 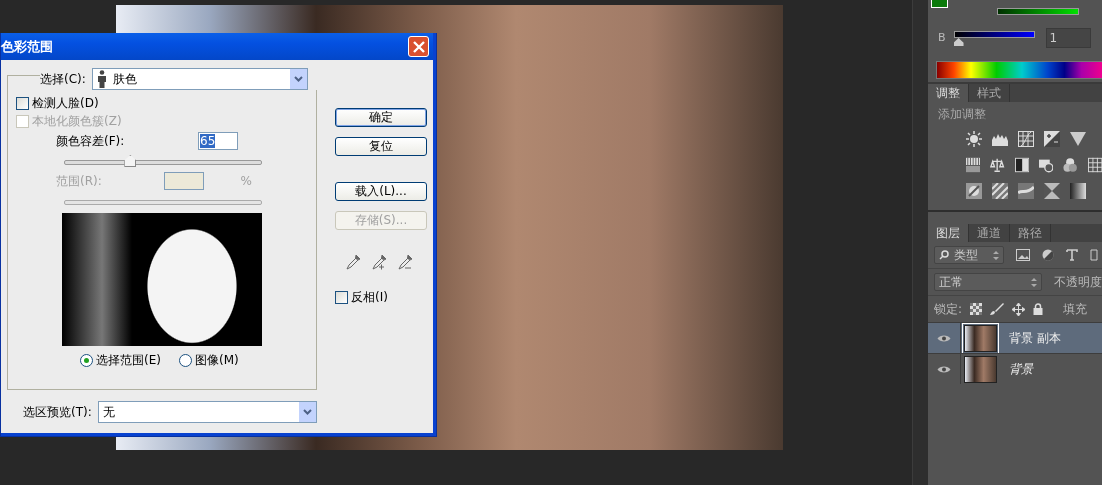 I want to click on layer-name: 背景 副本, so click(x=1035, y=338).